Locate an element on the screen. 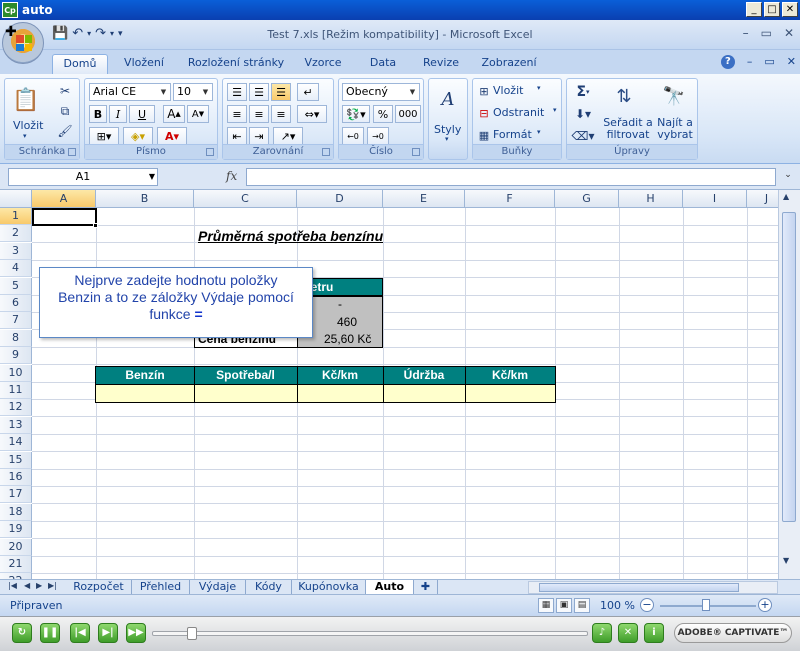 The image size is (800, 651). page-break-view-icon: ▤ is located at coordinates (582, 605).